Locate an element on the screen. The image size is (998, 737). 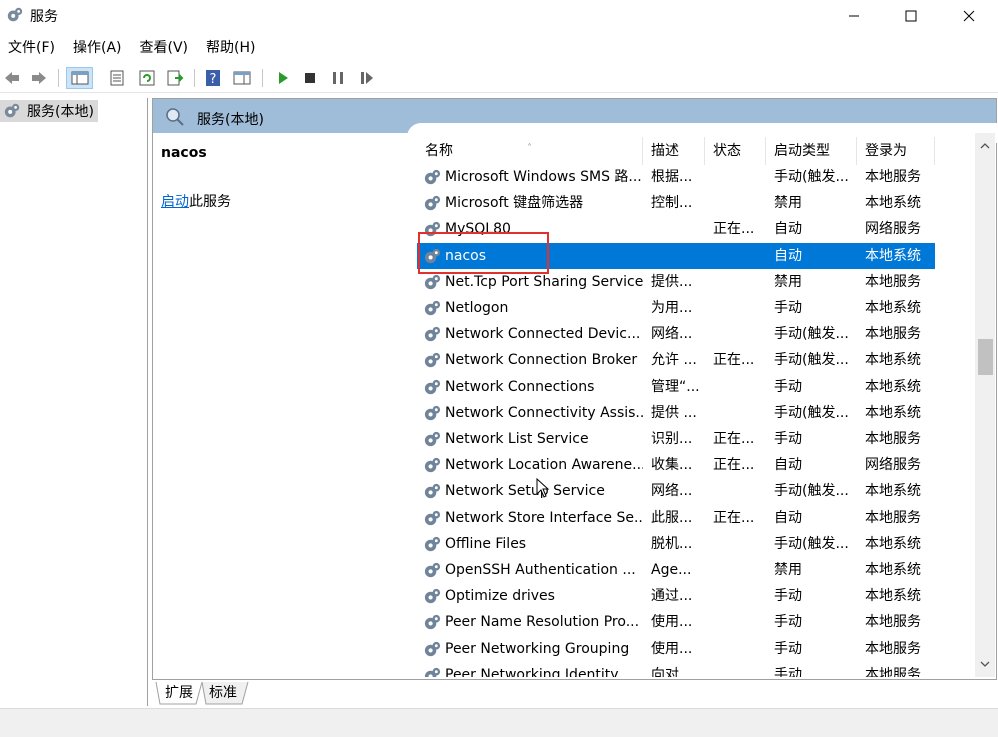
table-row: Network List Service 识别... 正在... 手动 本地服务 is located at coordinates (676, 439).